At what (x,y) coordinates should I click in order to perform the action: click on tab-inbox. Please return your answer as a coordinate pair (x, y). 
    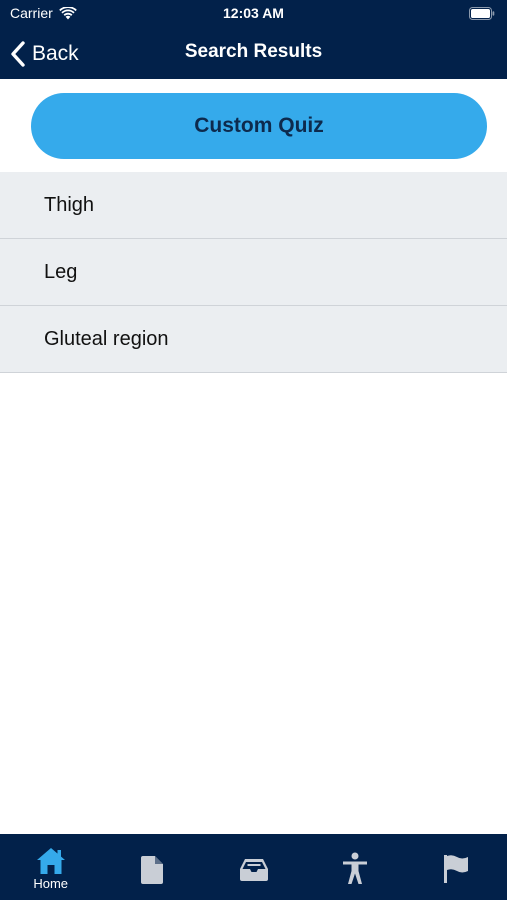
    Looking at the image, I should click on (253, 867).